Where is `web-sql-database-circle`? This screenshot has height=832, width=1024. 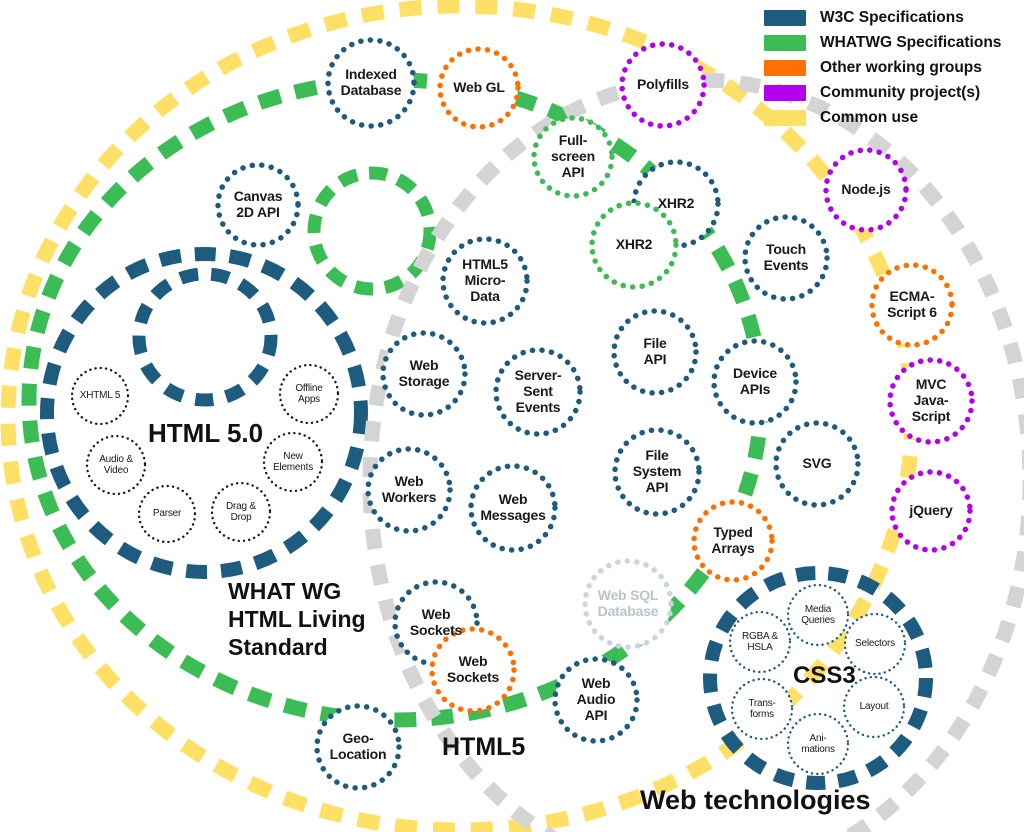
web-sql-database-circle is located at coordinates (628, 604).